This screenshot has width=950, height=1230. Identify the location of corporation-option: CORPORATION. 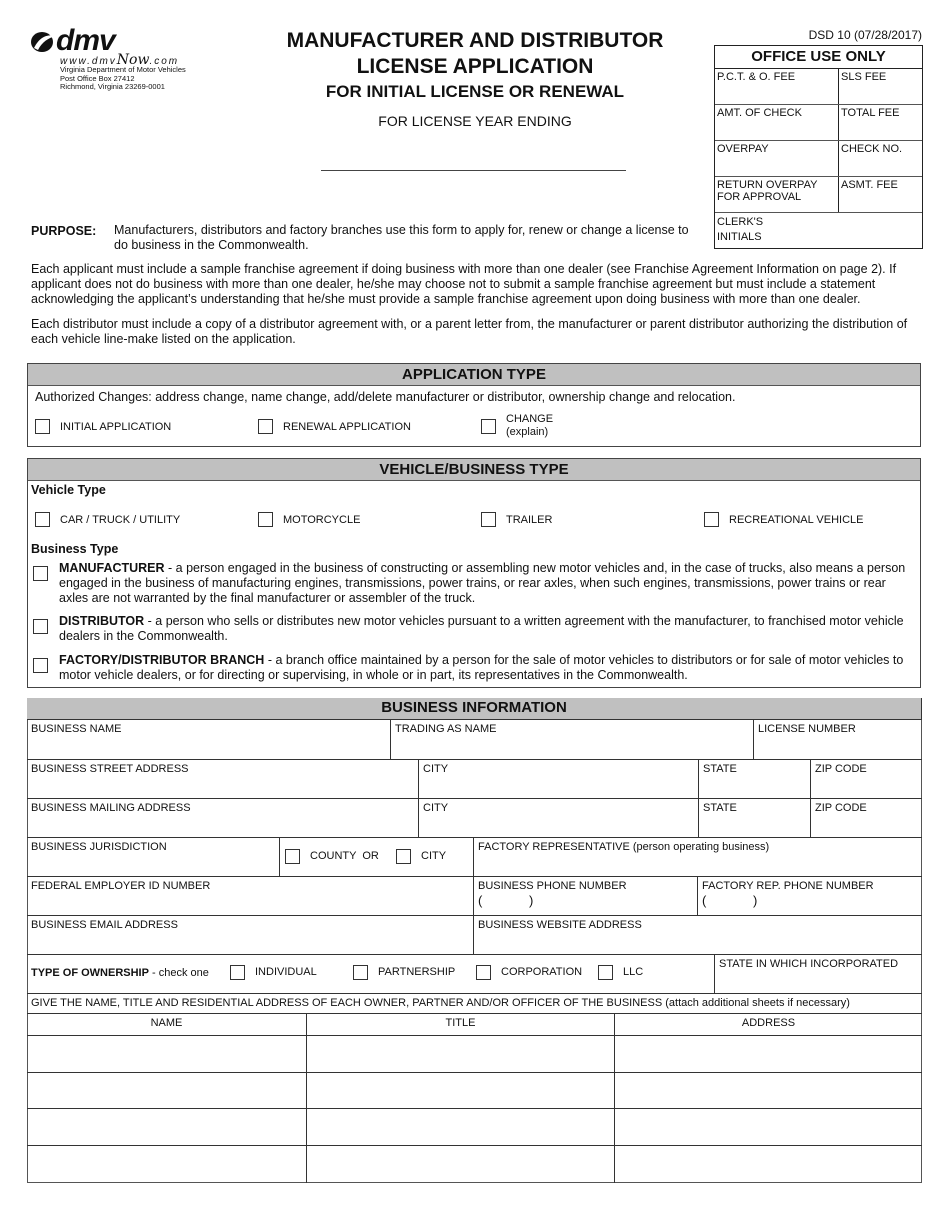
(529, 972).